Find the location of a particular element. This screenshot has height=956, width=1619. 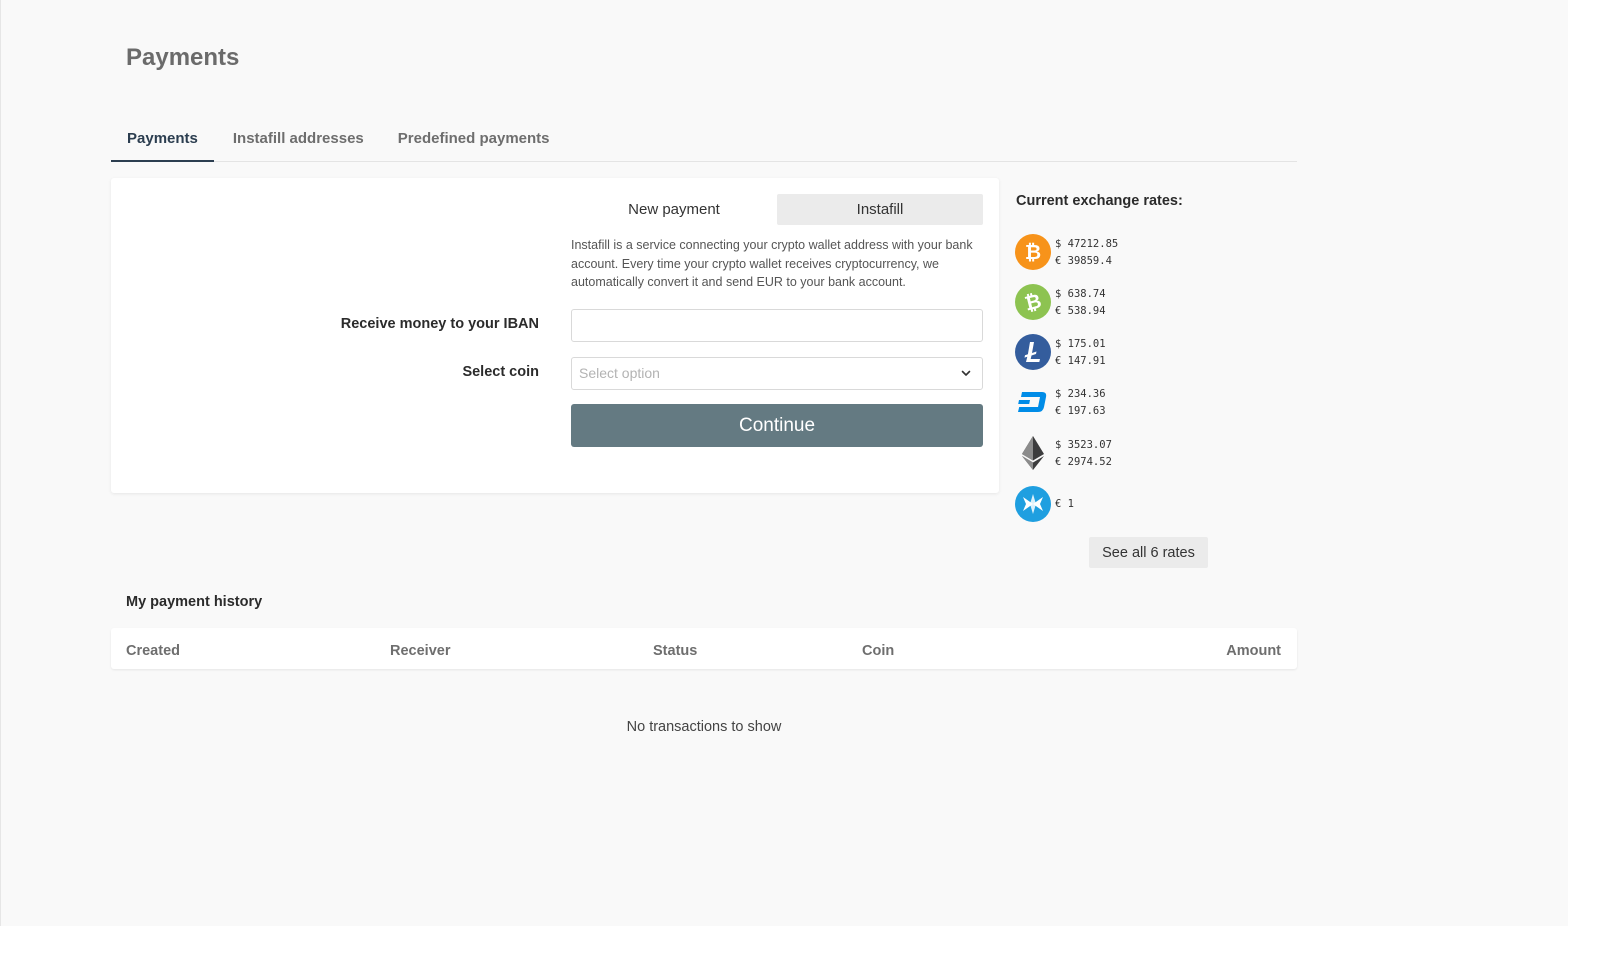

chevron-down-icon is located at coordinates (966, 373).